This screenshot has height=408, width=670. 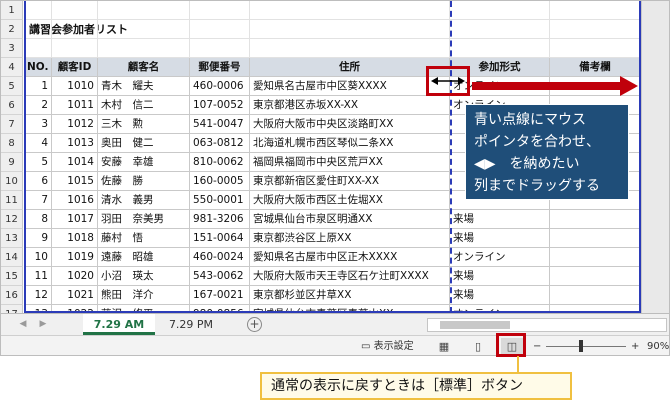 What do you see at coordinates (144, 124) in the screenshot?
I see `cell-name: 三木 勲` at bounding box center [144, 124].